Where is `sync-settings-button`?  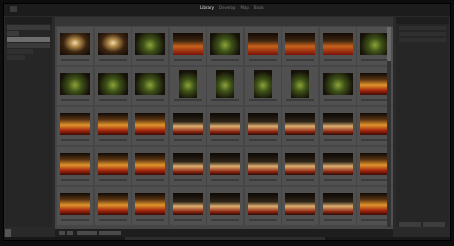
sync-settings-button is located at coordinates (434, 224).